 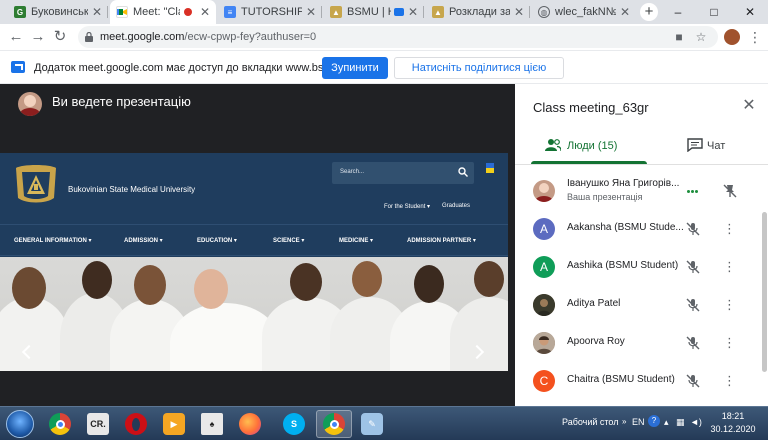 I want to click on taskbar-solitaire: ♠, so click(x=212, y=424).